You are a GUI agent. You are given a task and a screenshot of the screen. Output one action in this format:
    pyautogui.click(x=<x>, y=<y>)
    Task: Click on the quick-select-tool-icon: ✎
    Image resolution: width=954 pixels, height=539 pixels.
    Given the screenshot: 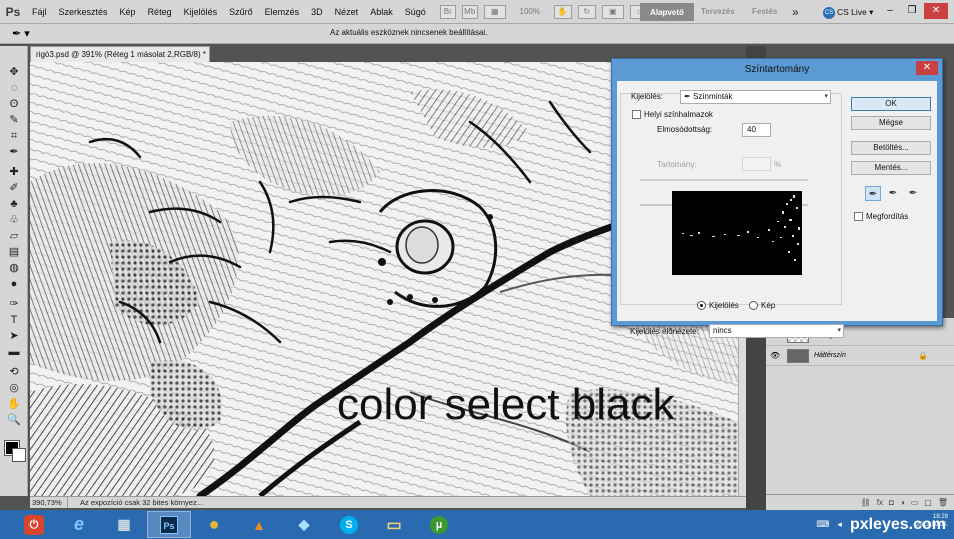 What is the action you would take?
    pyautogui.click(x=14, y=120)
    